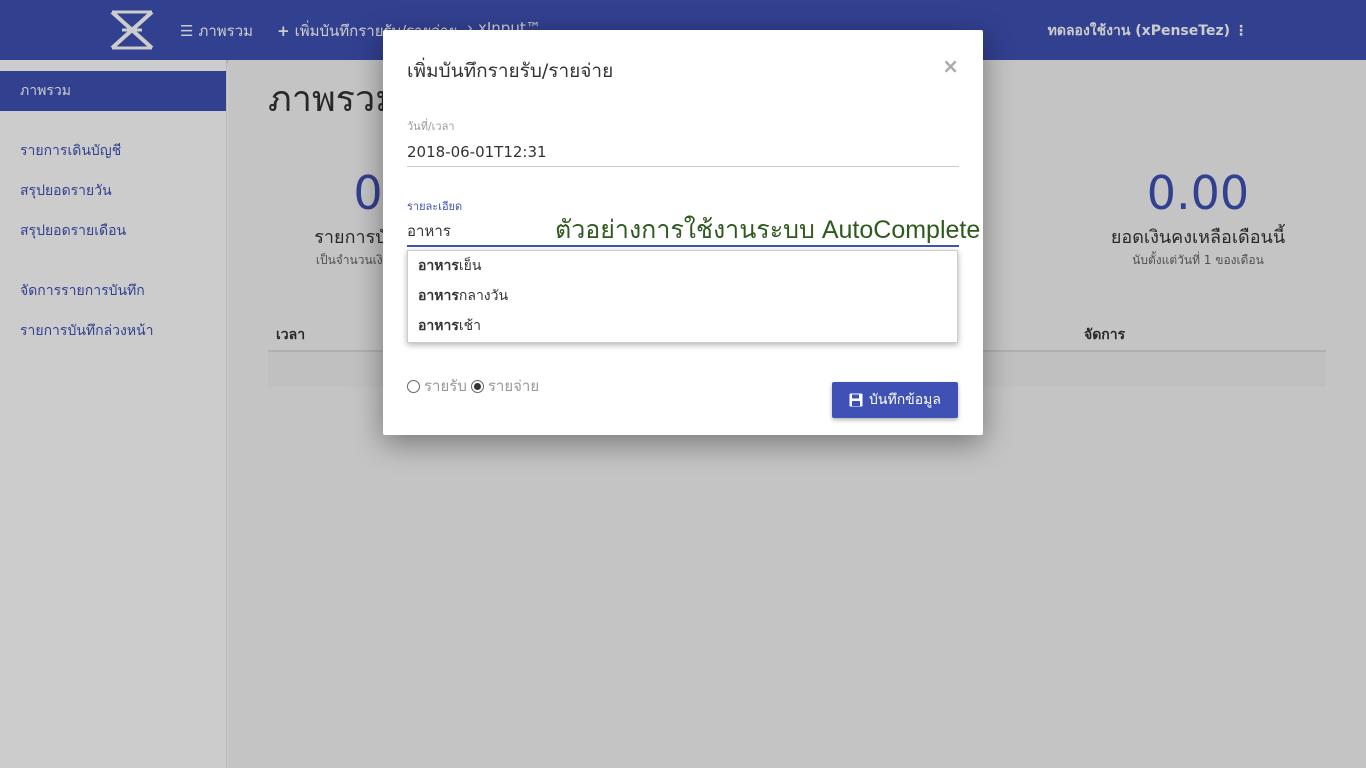 The image size is (1366, 768). What do you see at coordinates (445, 386) in the screenshot?
I see `radio-income-label: รายรับ` at bounding box center [445, 386].